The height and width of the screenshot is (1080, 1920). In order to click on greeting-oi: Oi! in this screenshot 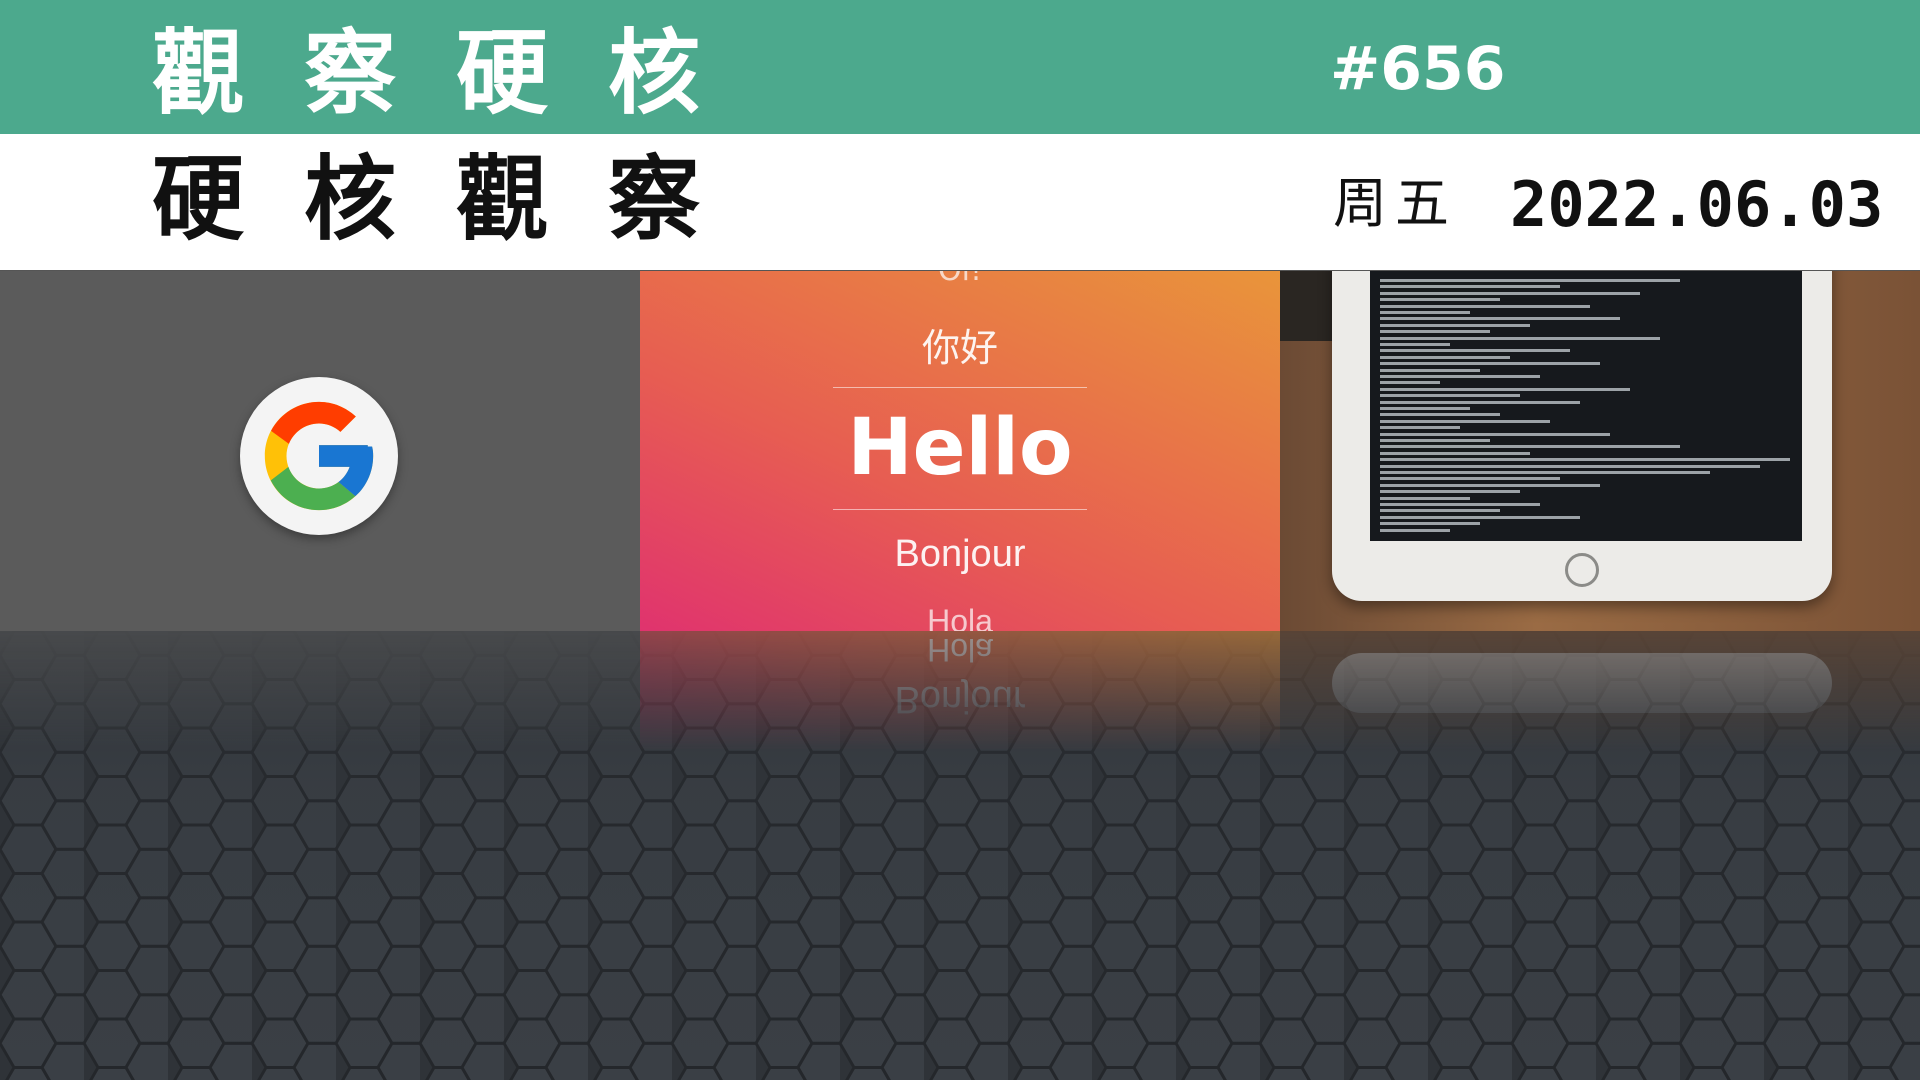, I will do `click(960, 279)`.